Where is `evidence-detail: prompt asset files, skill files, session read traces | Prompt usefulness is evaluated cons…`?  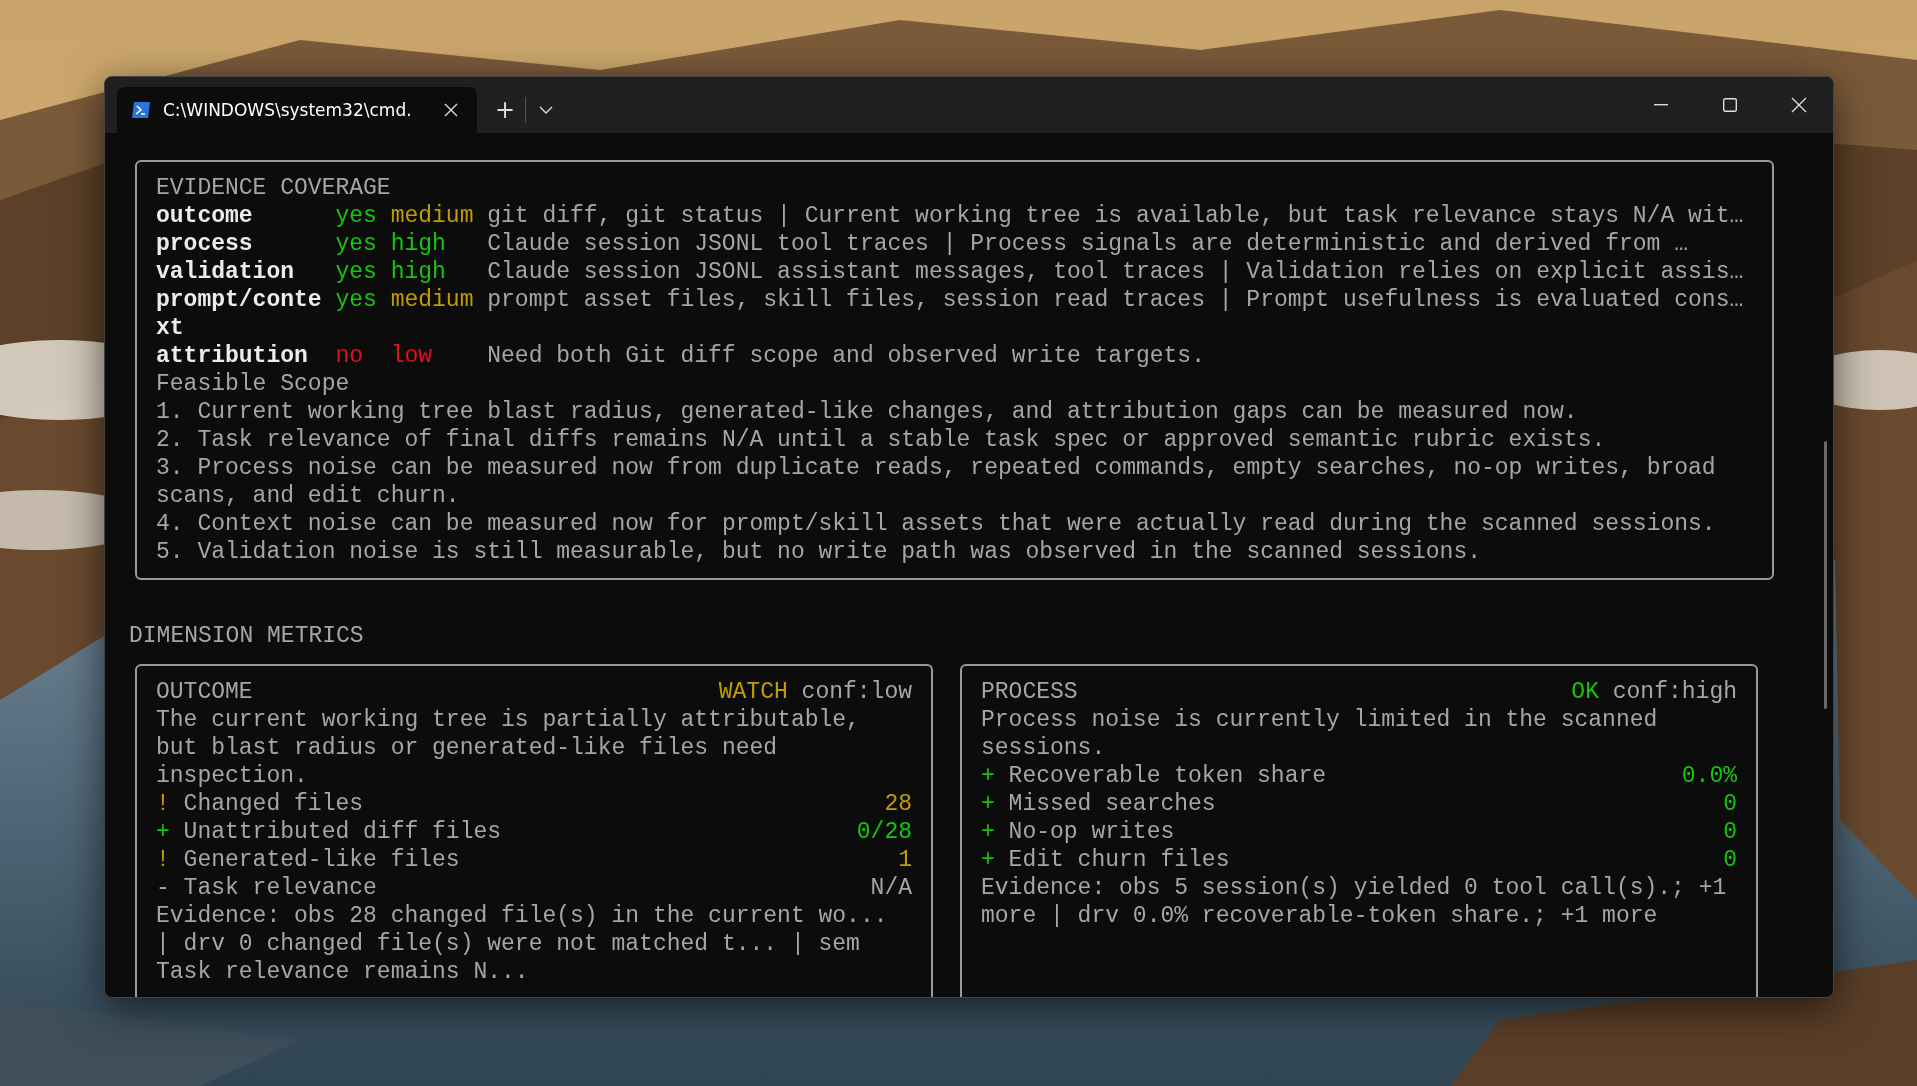
evidence-detail: prompt asset files, skill files, session read traces | Prompt usefulness is evaluated cons… is located at coordinates (1115, 300).